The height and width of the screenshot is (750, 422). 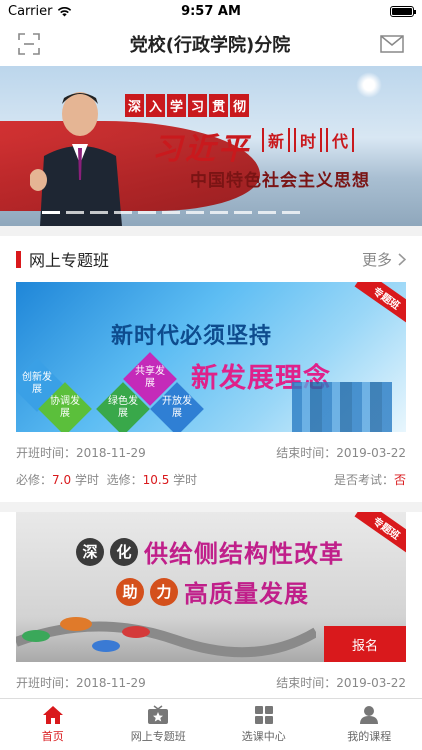 What do you see at coordinates (124, 551) in the screenshot?
I see `cover-circle-char: 化` at bounding box center [124, 551].